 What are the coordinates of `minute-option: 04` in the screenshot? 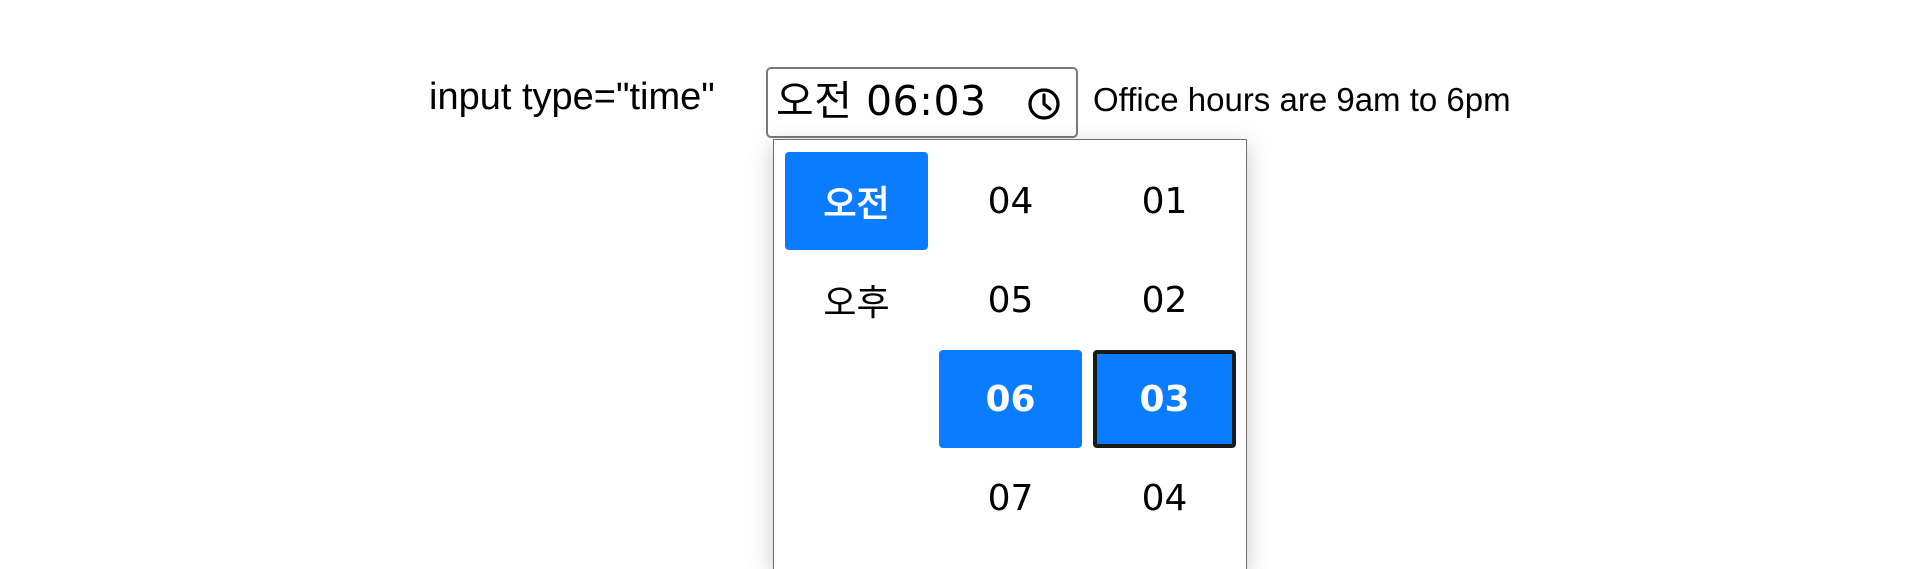 It's located at (1164, 498).